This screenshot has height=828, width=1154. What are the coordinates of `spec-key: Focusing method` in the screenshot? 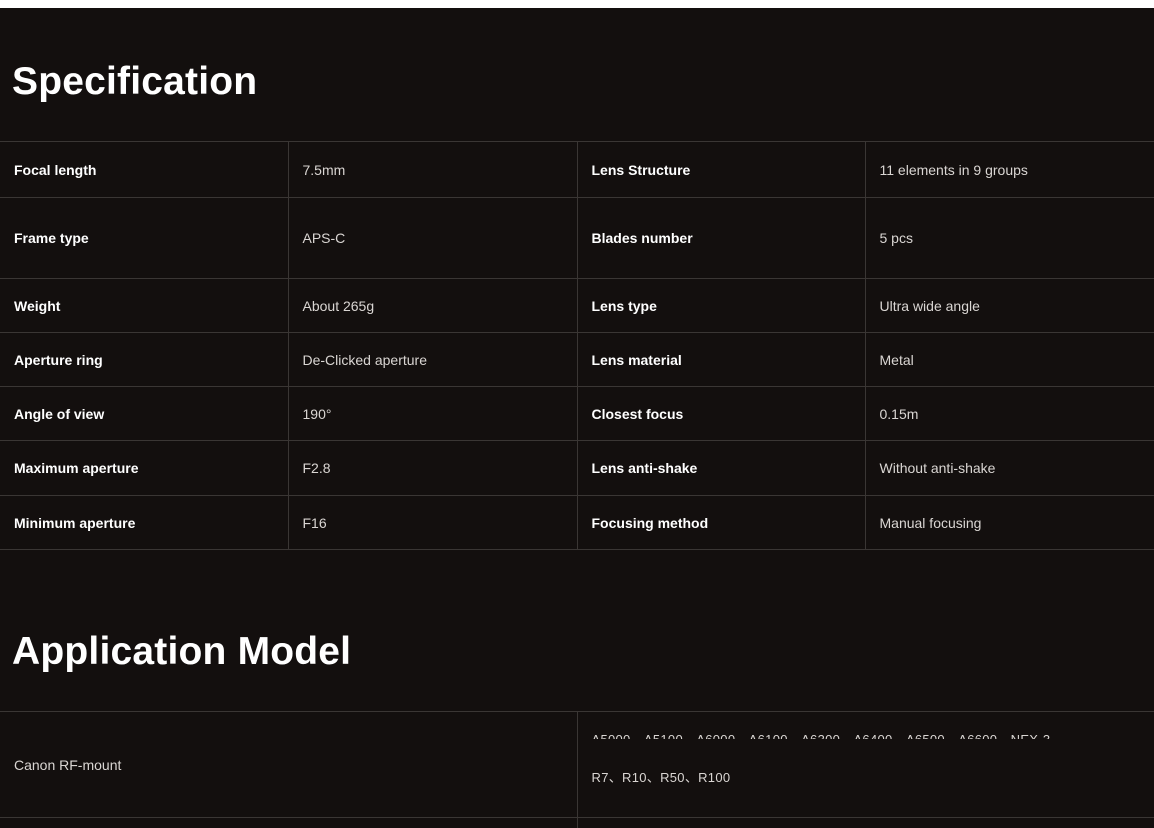 It's located at (720, 522).